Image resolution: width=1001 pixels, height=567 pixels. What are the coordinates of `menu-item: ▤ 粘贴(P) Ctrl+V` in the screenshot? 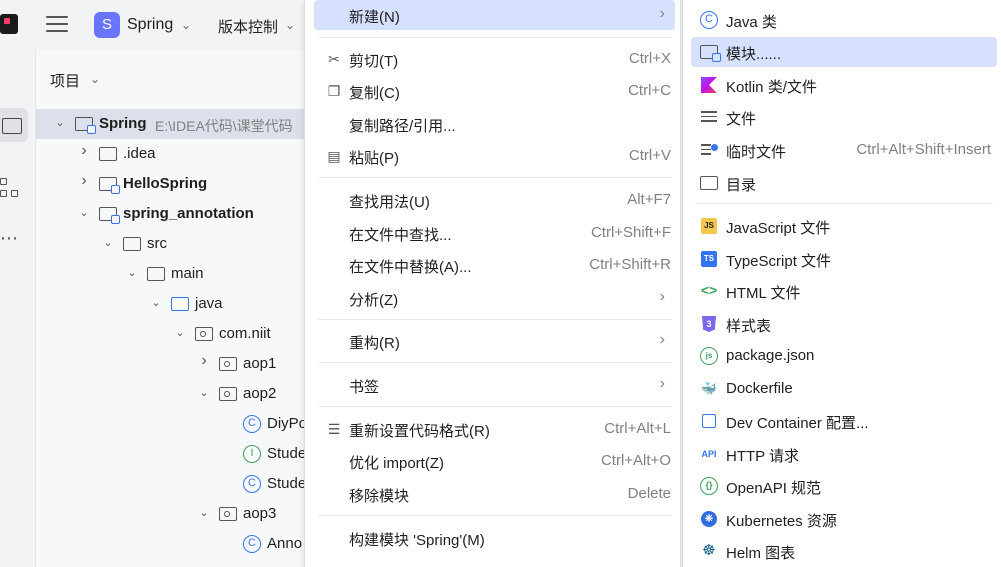 It's located at (494, 156).